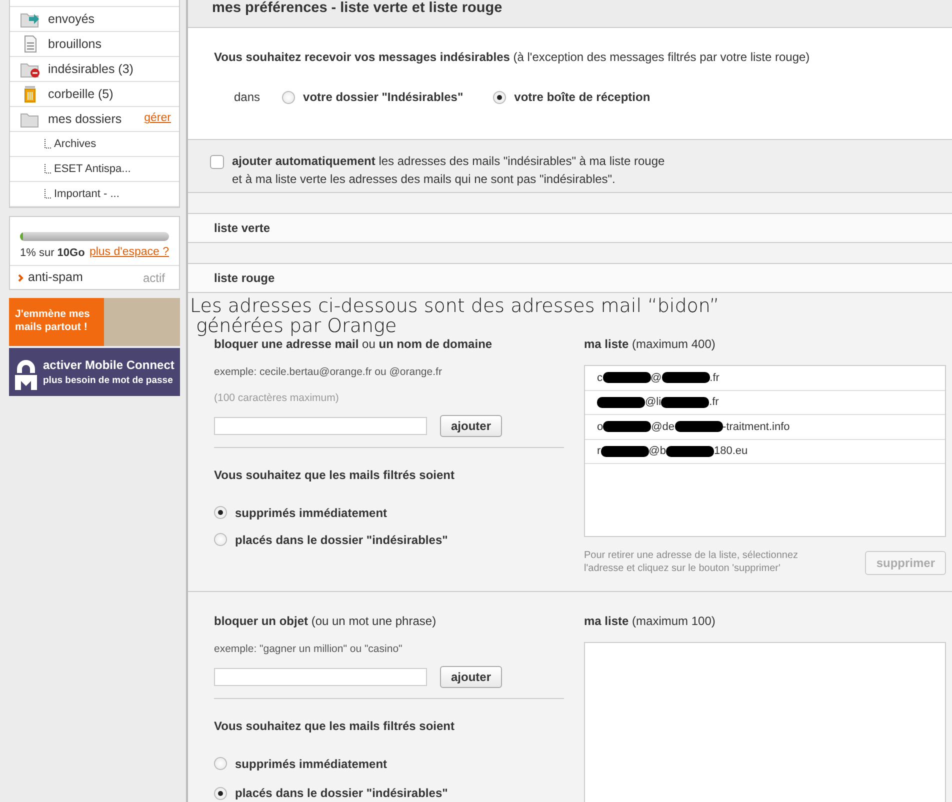 This screenshot has height=802, width=952. What do you see at coordinates (663, 426) in the screenshot?
I see `email-text: @de` at bounding box center [663, 426].